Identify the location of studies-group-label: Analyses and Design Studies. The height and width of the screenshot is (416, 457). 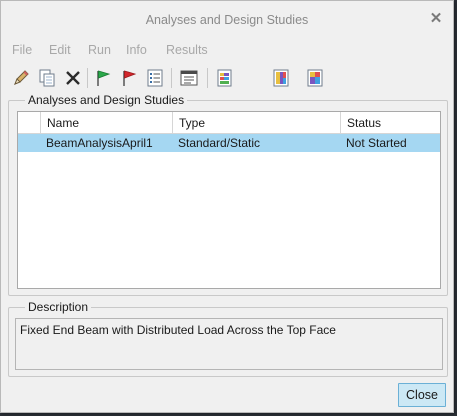
(106, 100).